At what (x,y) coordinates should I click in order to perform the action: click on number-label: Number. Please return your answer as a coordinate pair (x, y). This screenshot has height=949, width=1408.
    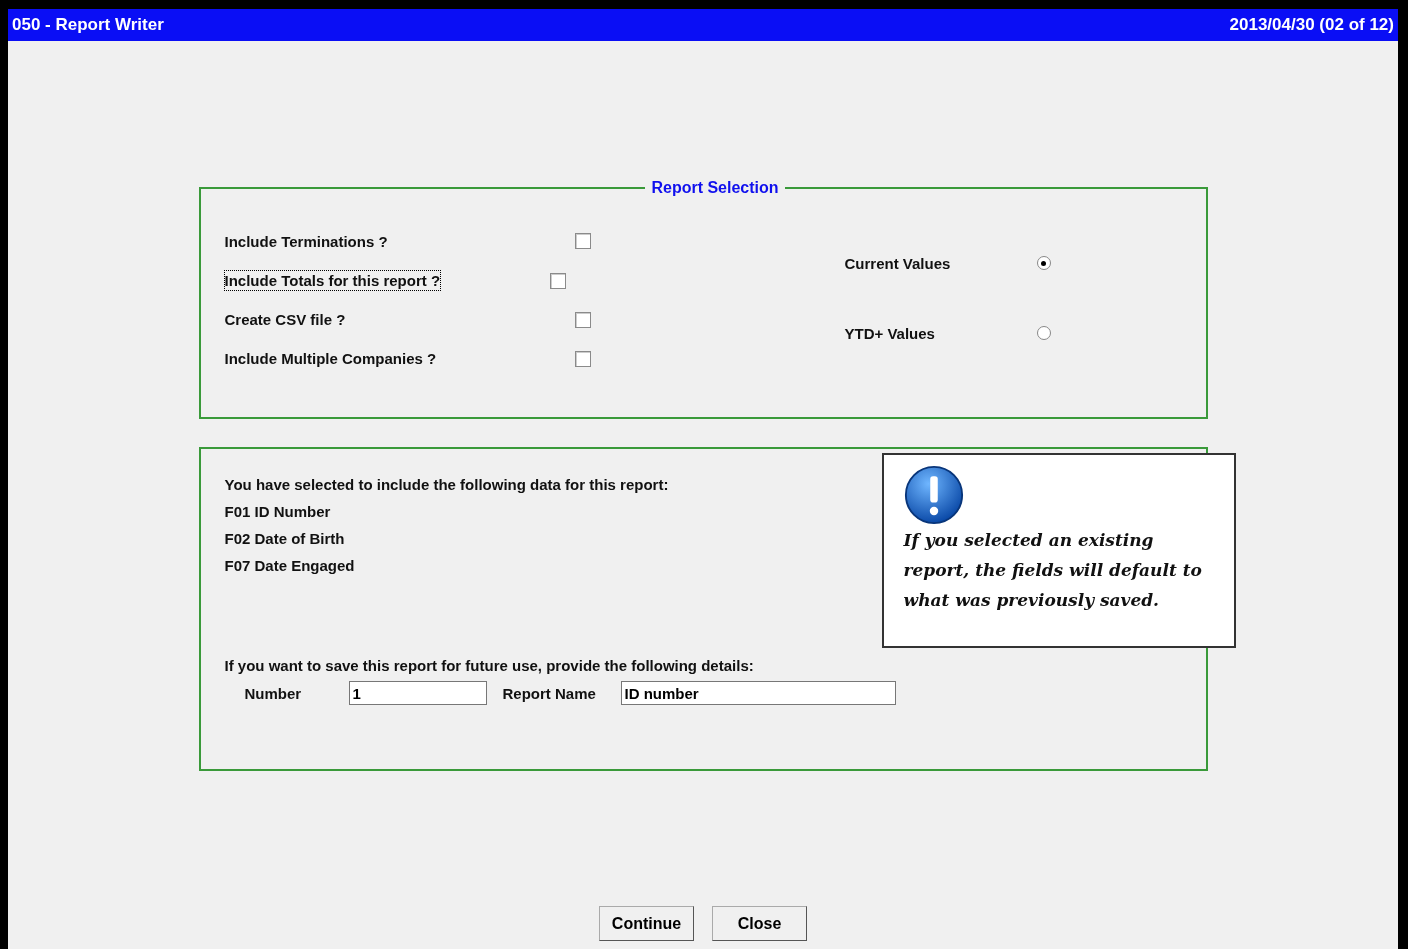
    Looking at the image, I should click on (273, 693).